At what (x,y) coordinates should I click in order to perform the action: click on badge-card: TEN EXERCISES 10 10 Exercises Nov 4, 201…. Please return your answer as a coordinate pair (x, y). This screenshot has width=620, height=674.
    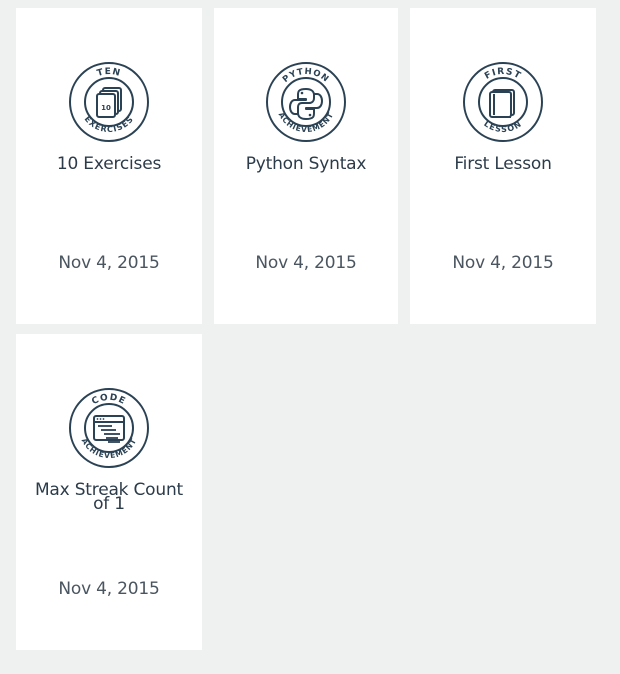
    Looking at the image, I should click on (109, 166).